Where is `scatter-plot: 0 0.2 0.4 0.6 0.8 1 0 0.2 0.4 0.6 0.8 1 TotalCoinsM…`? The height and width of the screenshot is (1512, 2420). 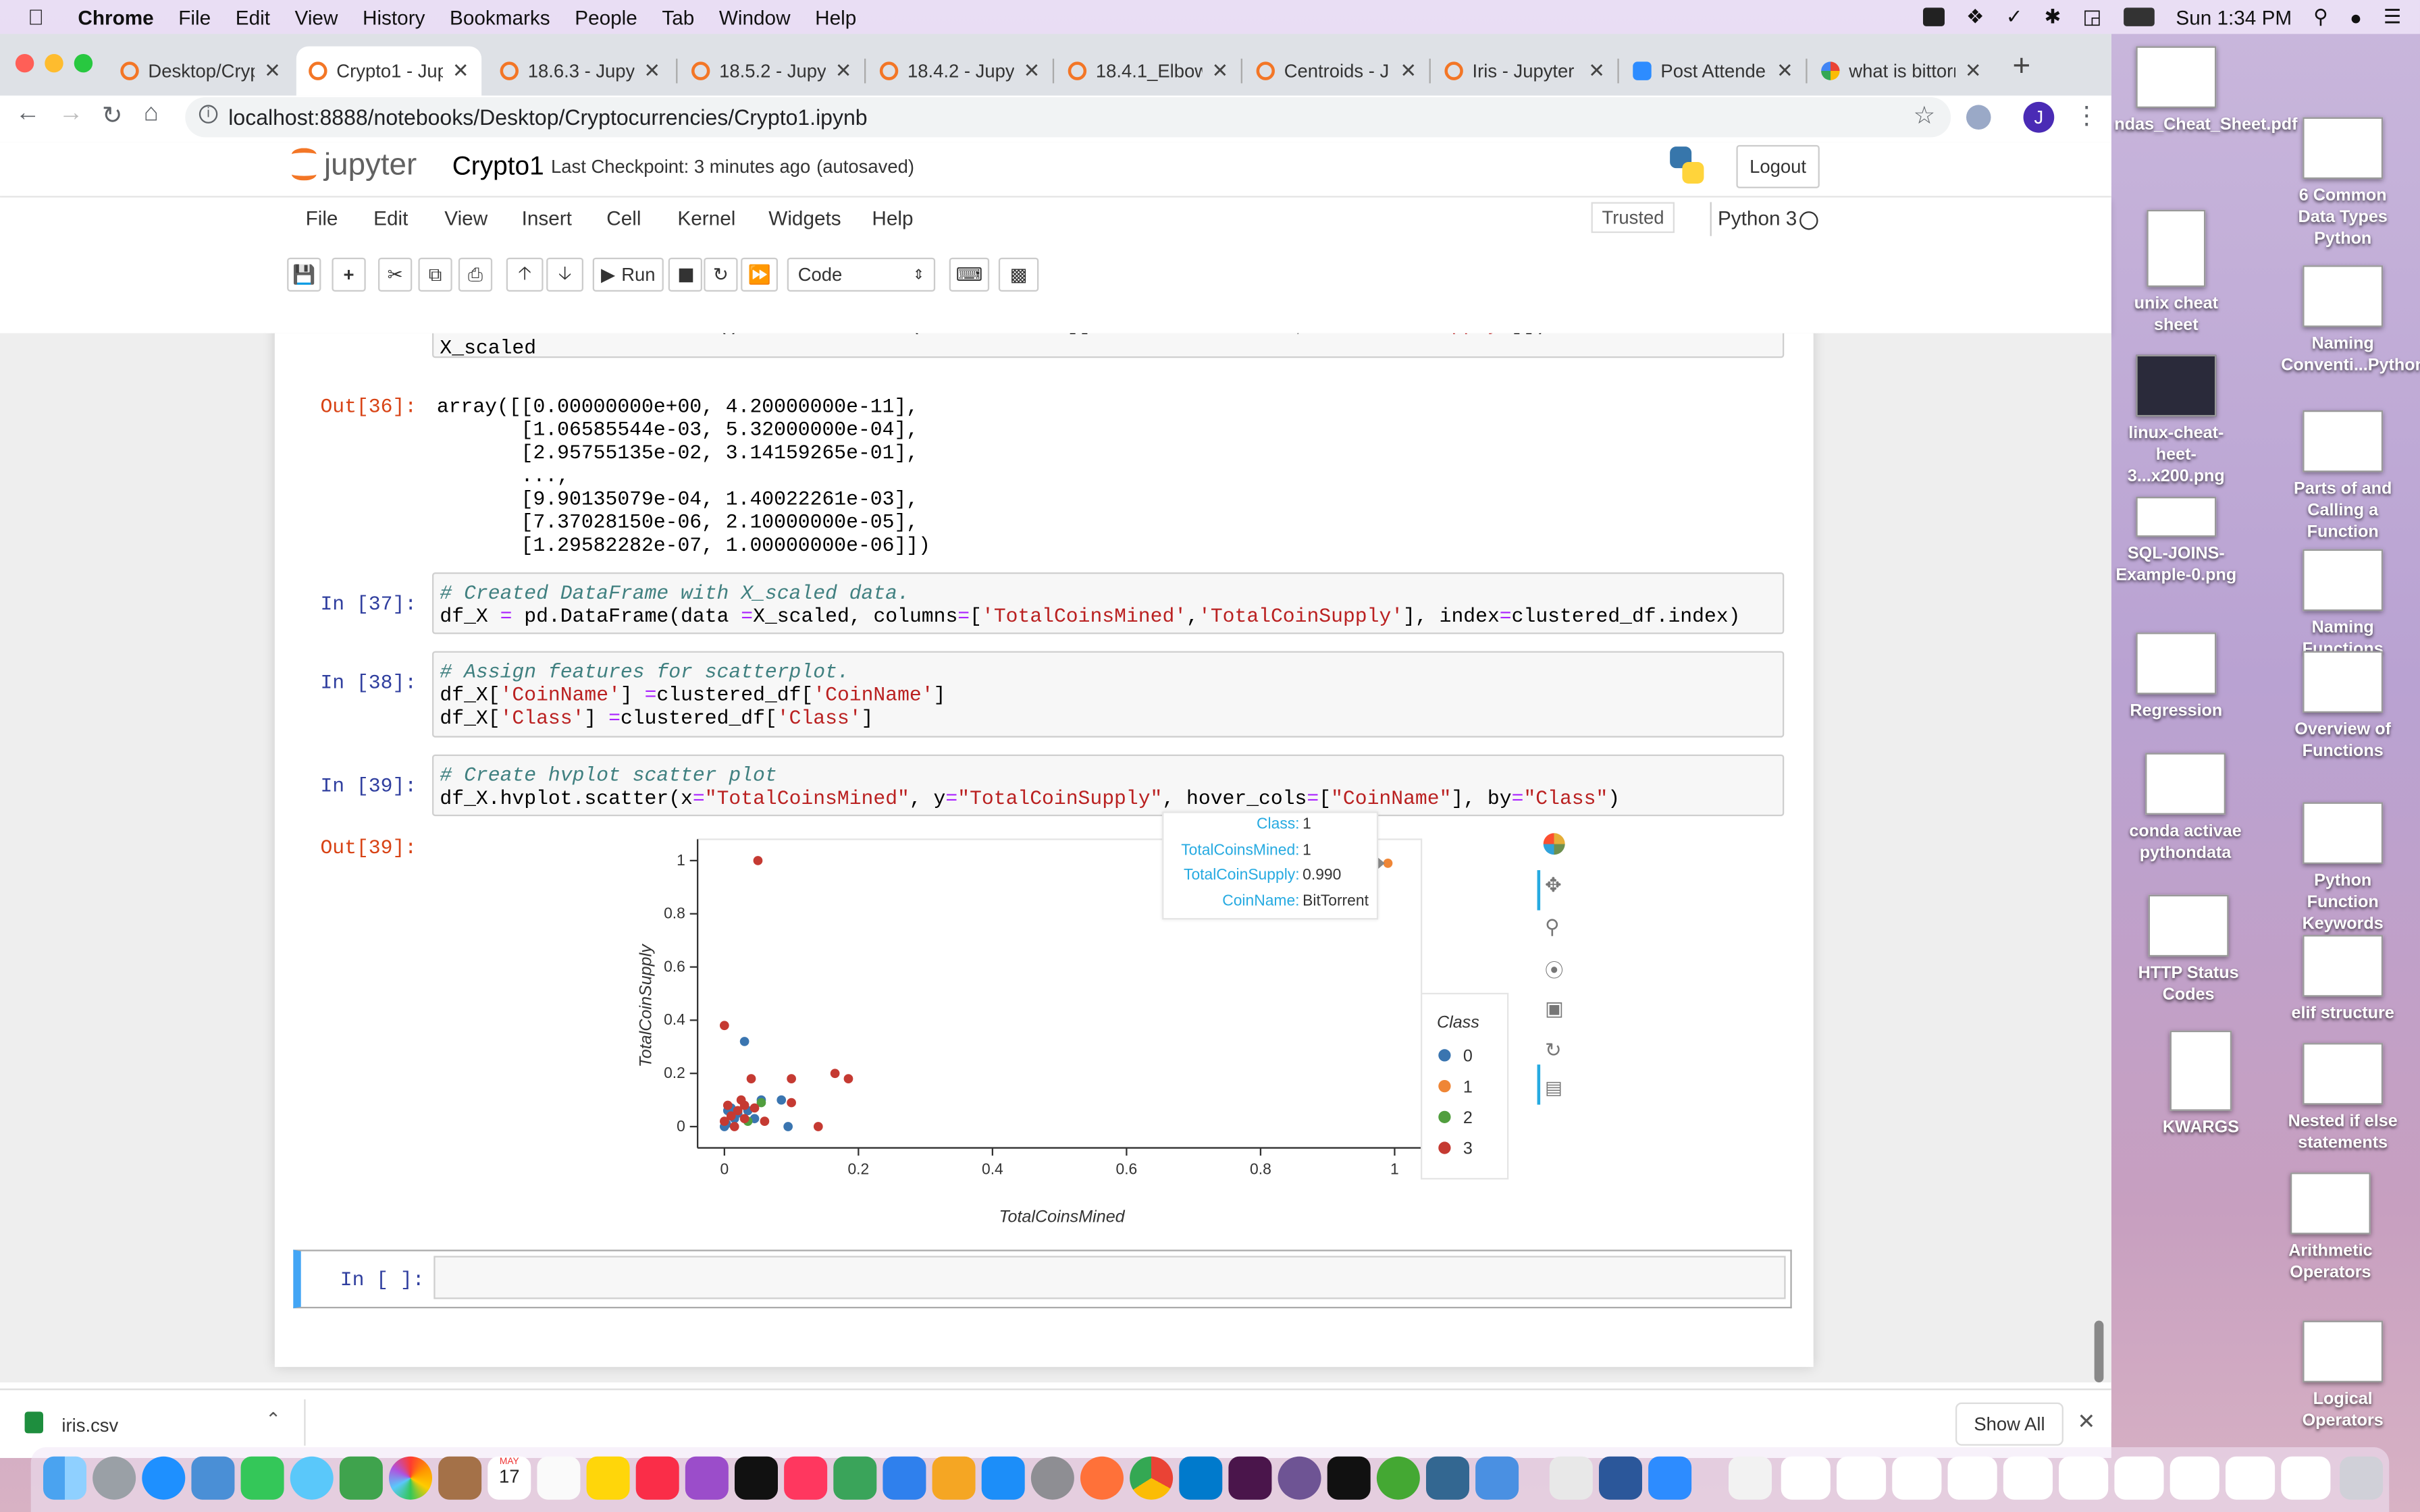
scatter-plot: 0 0.2 0.4 0.6 0.8 1 0 0.2 0.4 0.6 0.8 1 TotalCoinsM… is located at coordinates (1092, 1027).